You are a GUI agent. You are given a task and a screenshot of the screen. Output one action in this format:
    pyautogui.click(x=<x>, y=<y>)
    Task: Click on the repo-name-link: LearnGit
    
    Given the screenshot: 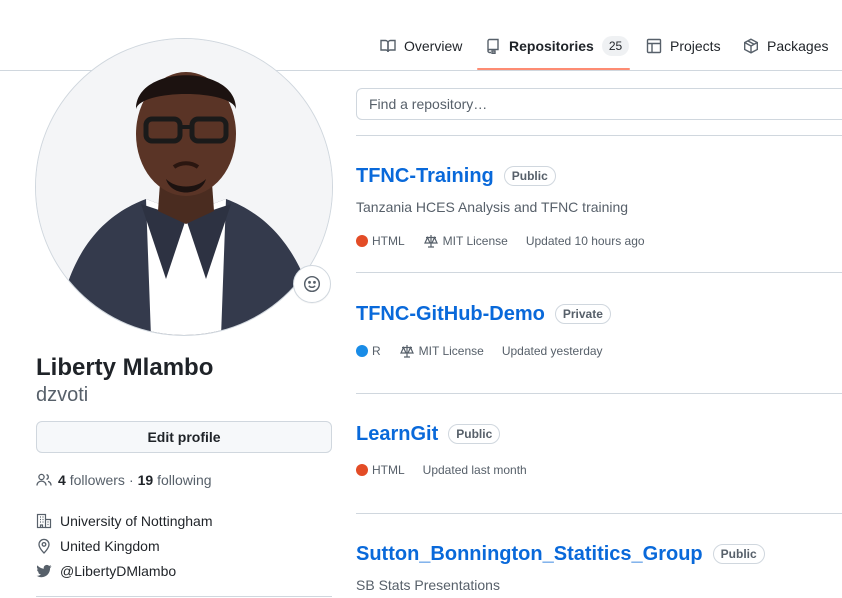 What is the action you would take?
    pyautogui.click(x=397, y=434)
    